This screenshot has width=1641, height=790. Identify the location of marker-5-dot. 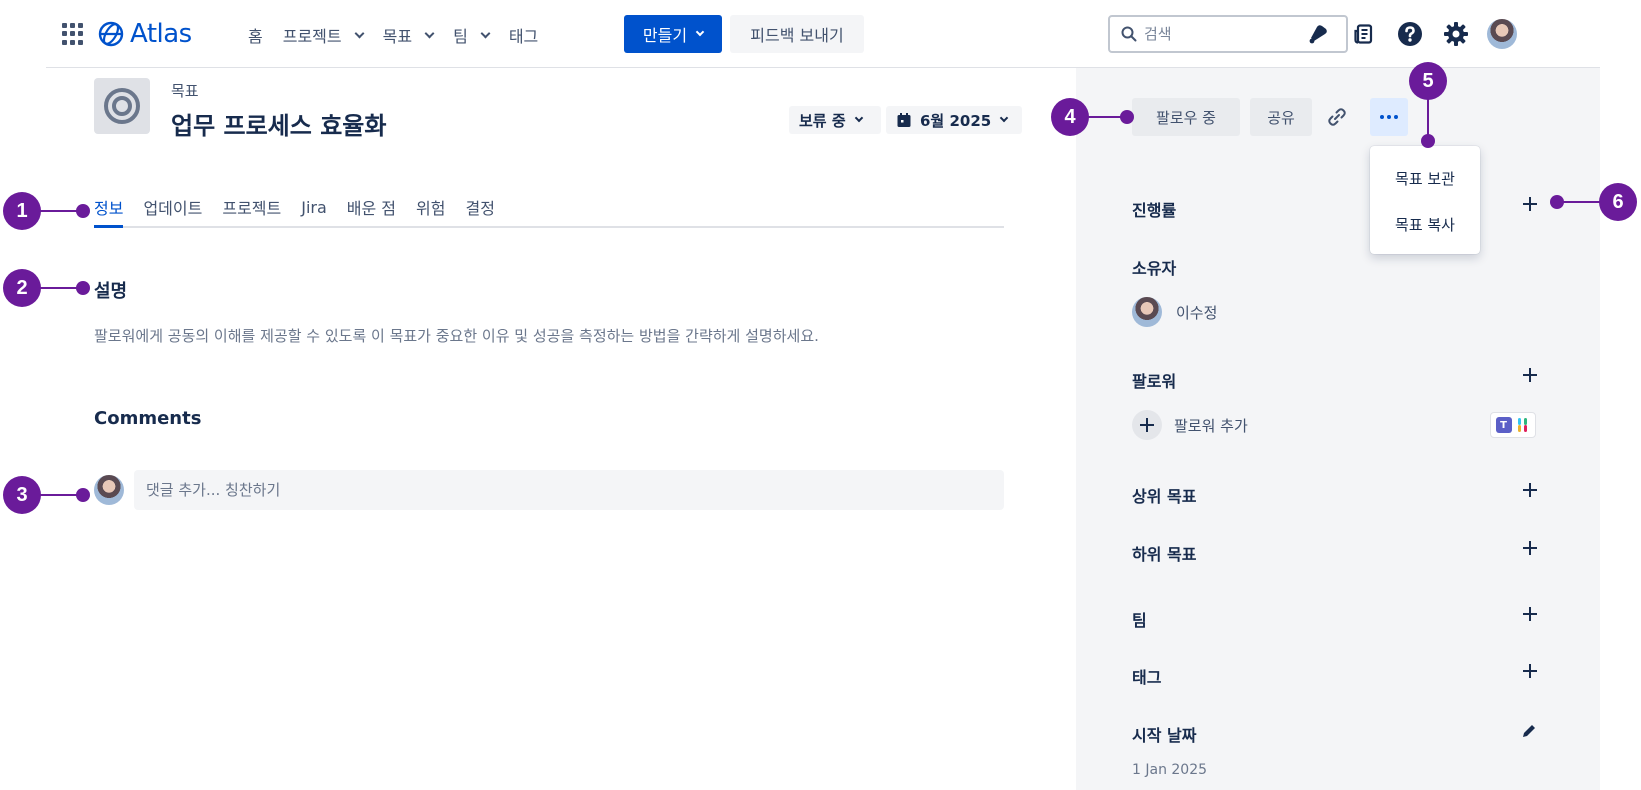
(1428, 141).